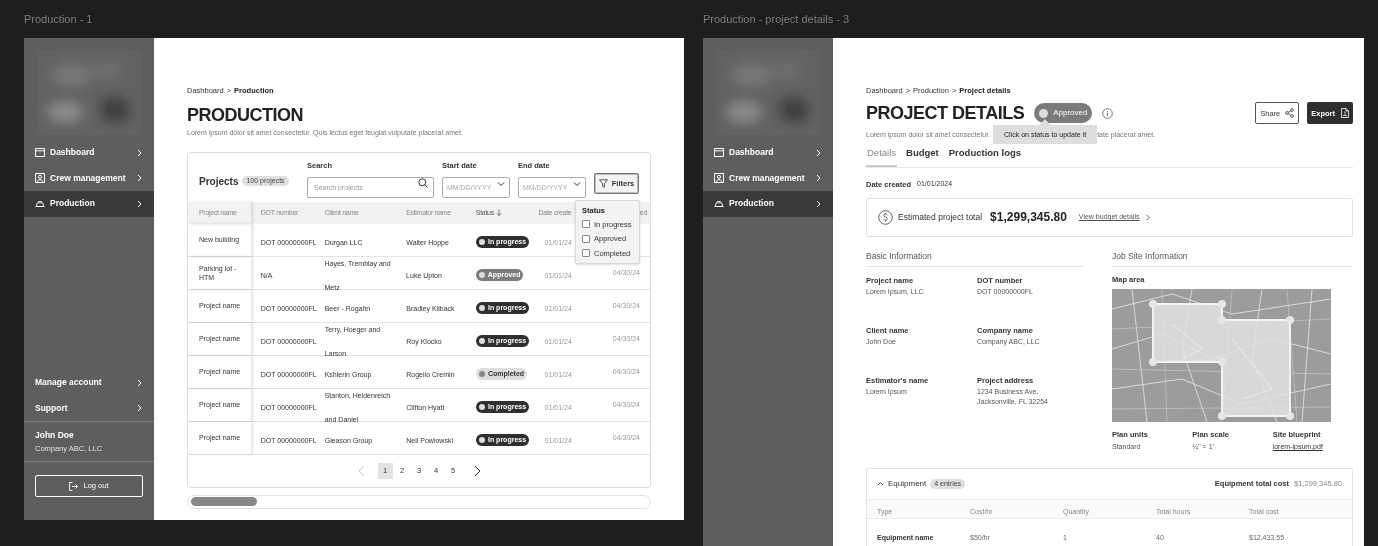 Image resolution: width=1378 pixels, height=546 pixels. Describe the element at coordinates (245, 115) in the screenshot. I see `page-heading: PRODUCTION` at that location.